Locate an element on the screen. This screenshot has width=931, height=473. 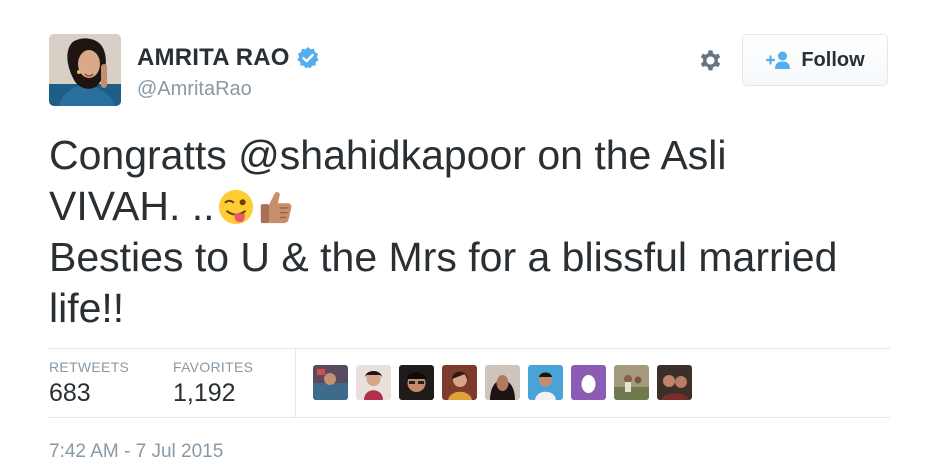
stats-divider-bottom is located at coordinates (469, 417).